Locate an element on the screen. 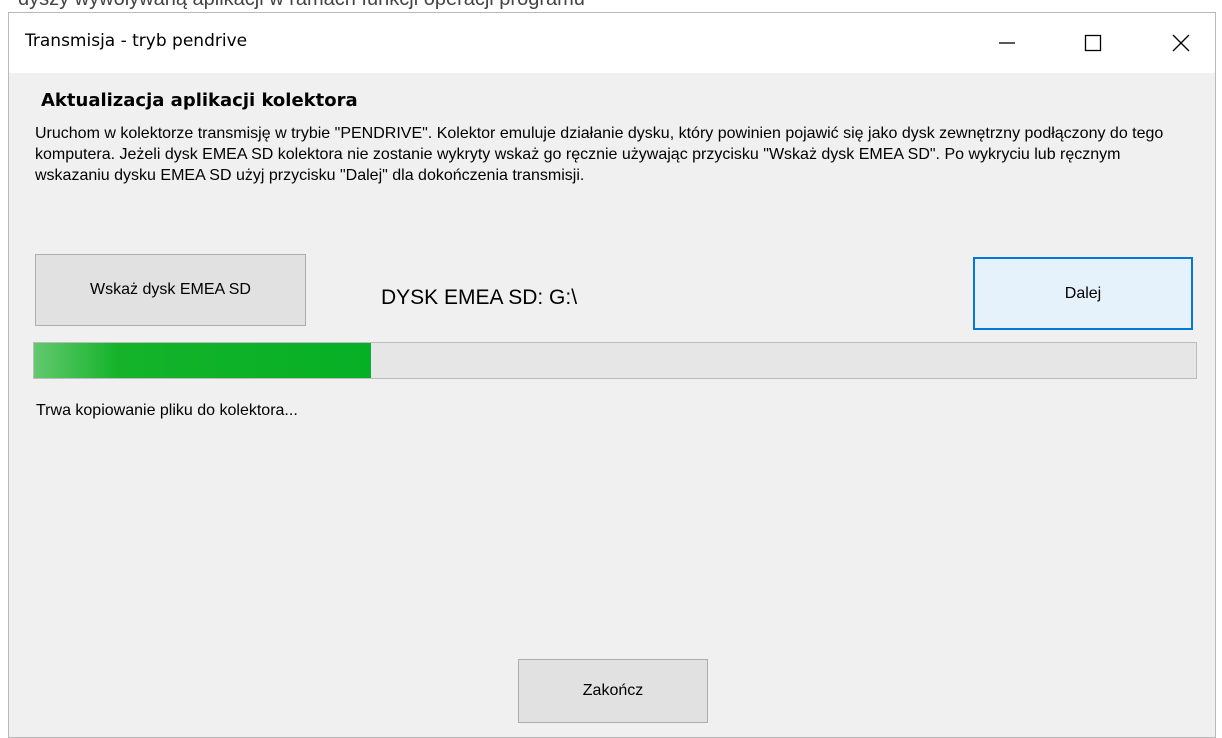 The image size is (1222, 738). disk-label: DYSK EMEA SD: G:\ is located at coordinates (479, 297).